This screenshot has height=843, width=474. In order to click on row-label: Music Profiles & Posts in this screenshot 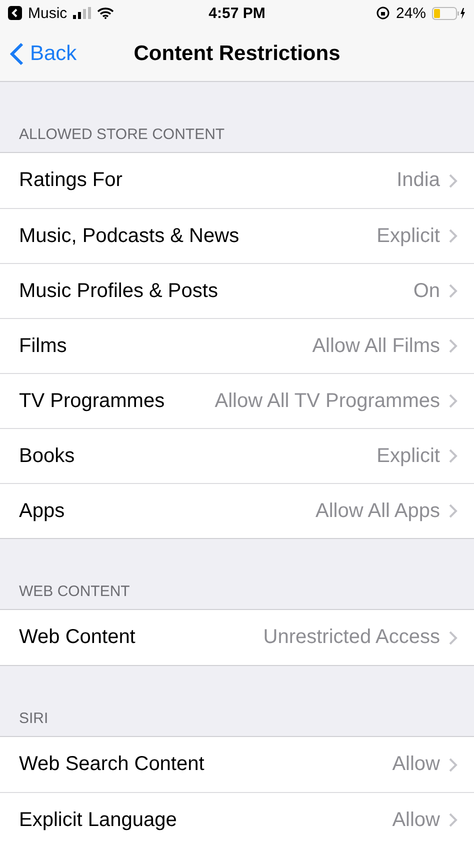, I will do `click(118, 291)`.